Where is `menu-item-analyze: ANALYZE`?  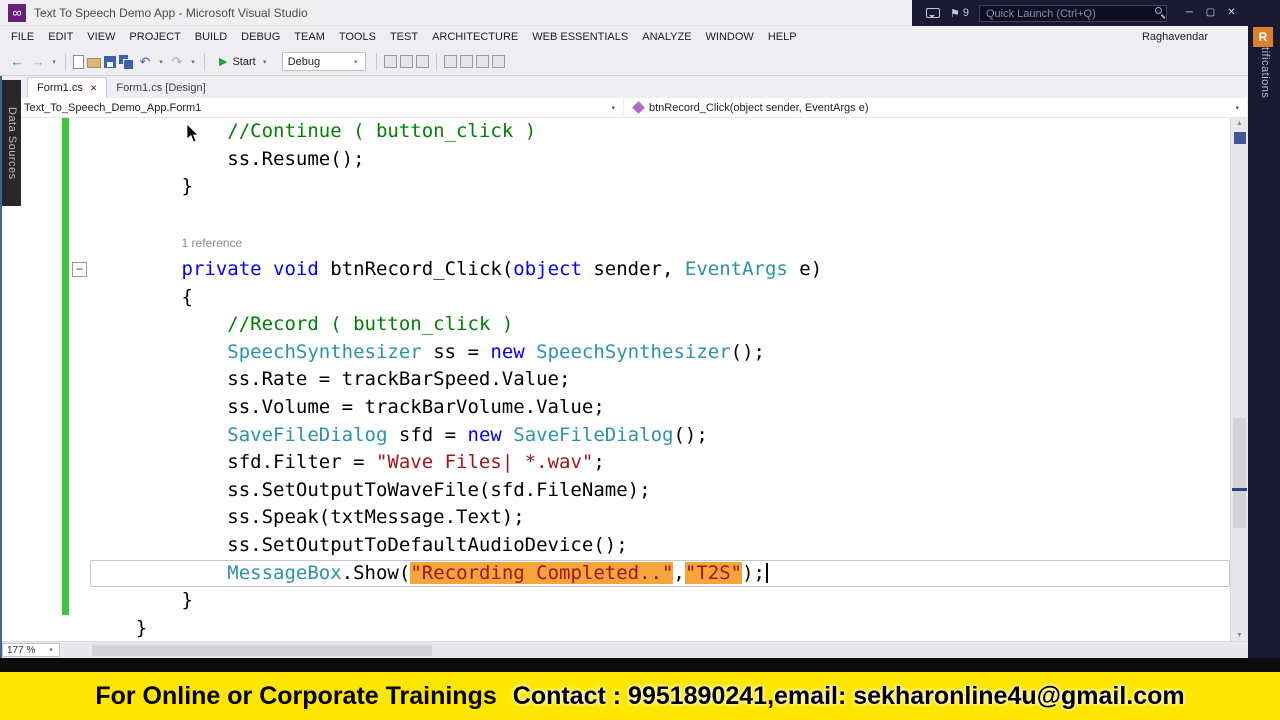
menu-item-analyze: ANALYZE is located at coordinates (666, 37).